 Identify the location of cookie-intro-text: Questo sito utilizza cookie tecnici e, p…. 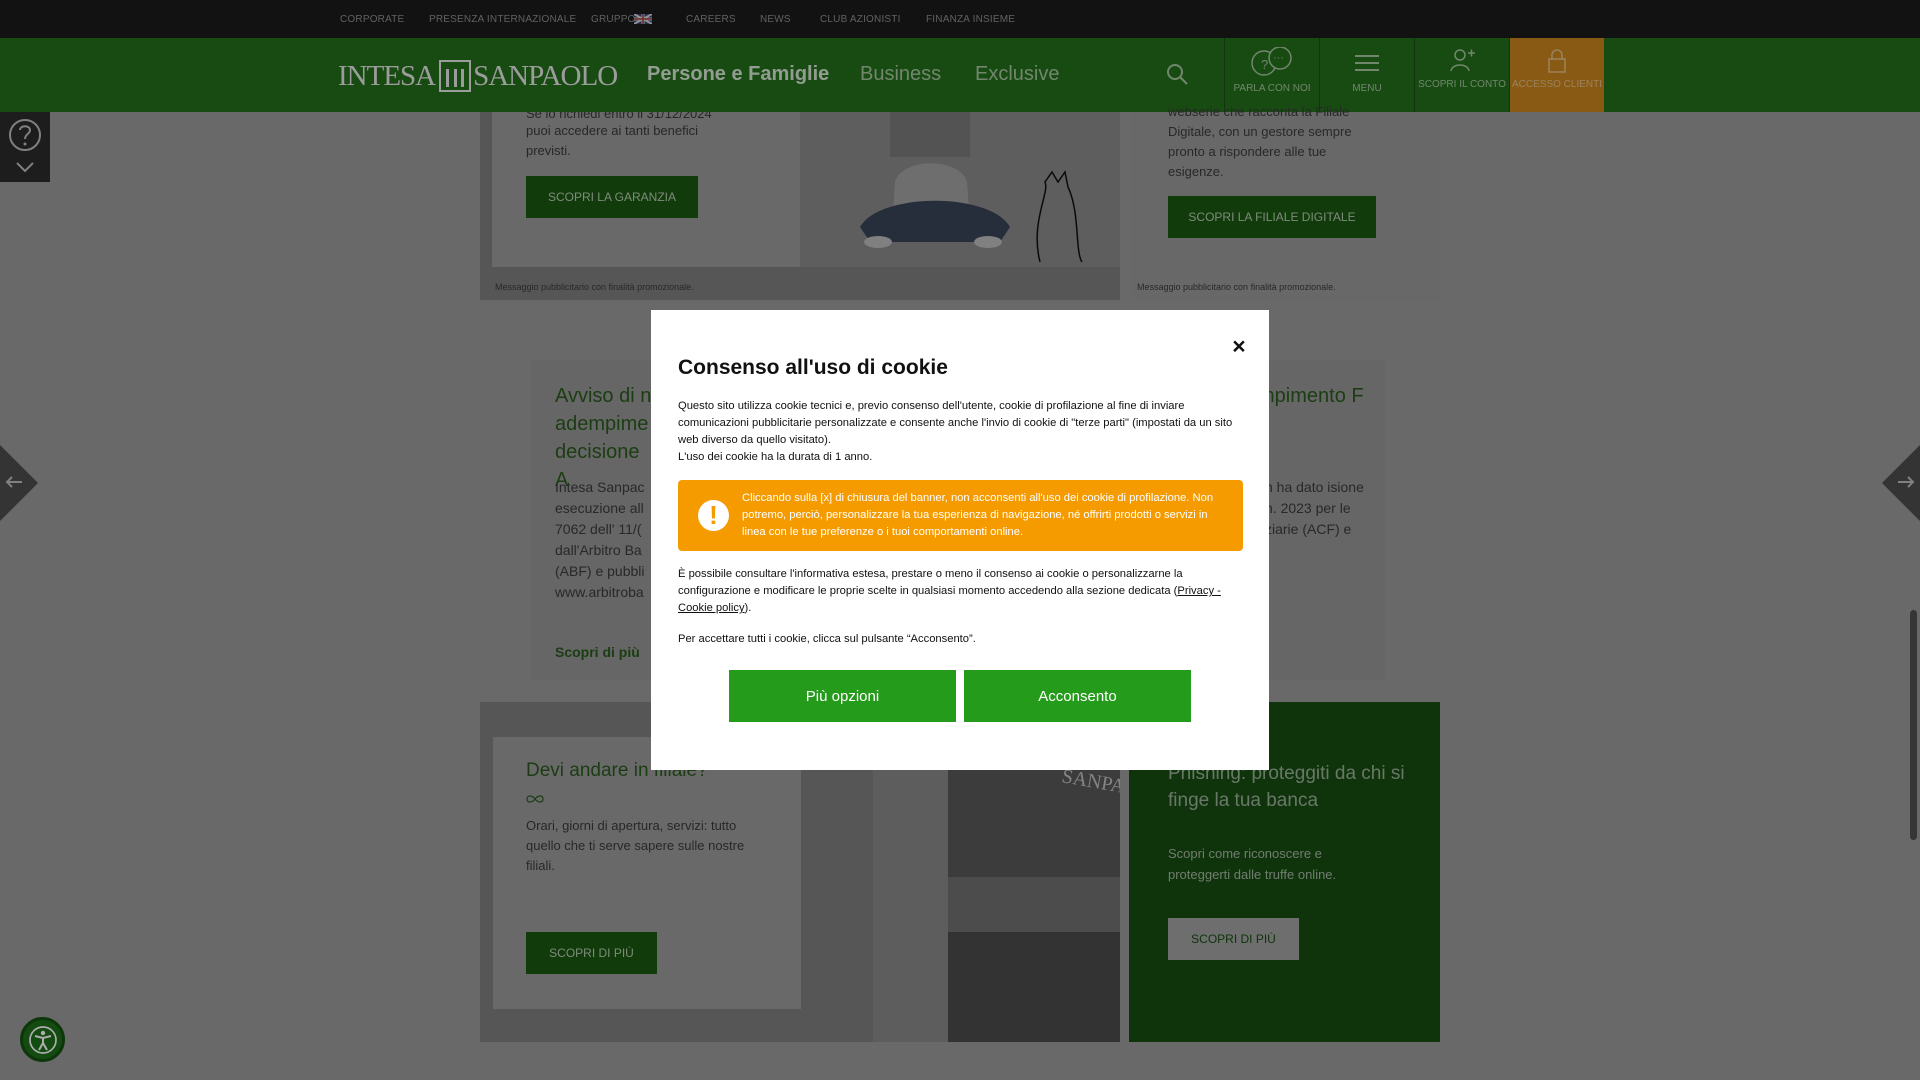
(955, 423).